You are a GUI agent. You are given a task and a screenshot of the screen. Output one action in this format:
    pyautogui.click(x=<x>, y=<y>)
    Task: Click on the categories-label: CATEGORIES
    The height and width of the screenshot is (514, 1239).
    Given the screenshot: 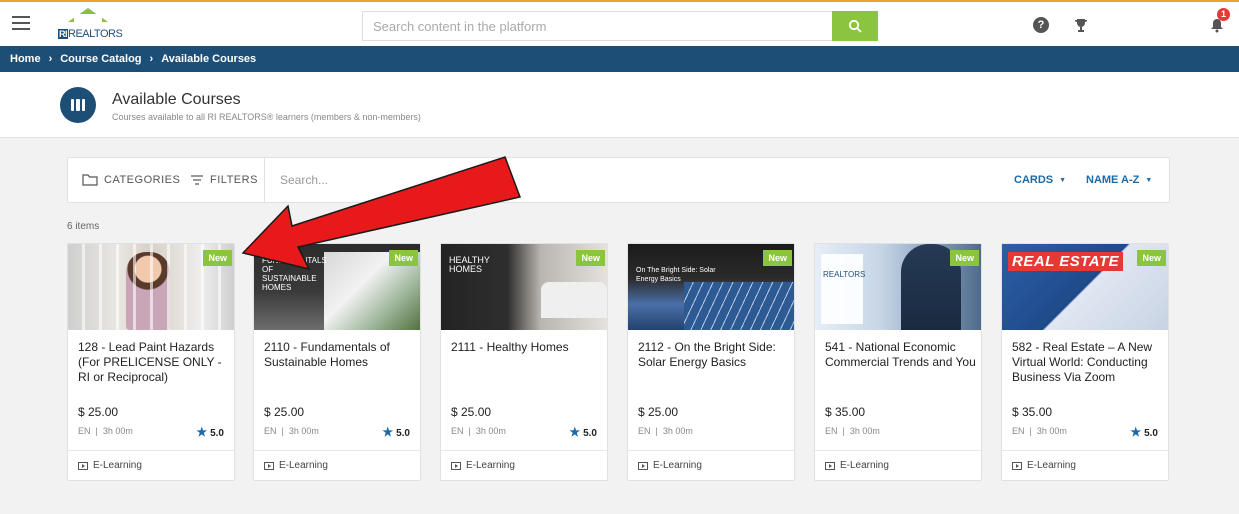 What is the action you would take?
    pyautogui.click(x=142, y=180)
    